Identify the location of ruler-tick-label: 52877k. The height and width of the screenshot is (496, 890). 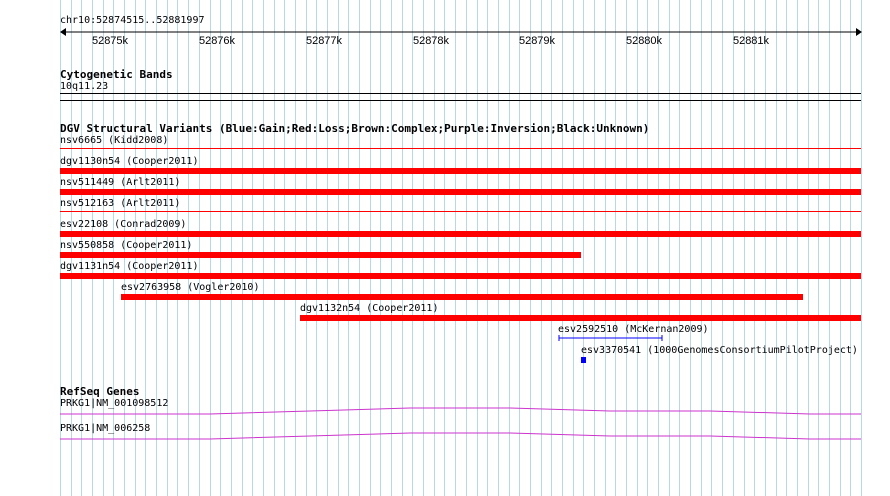
(324, 41).